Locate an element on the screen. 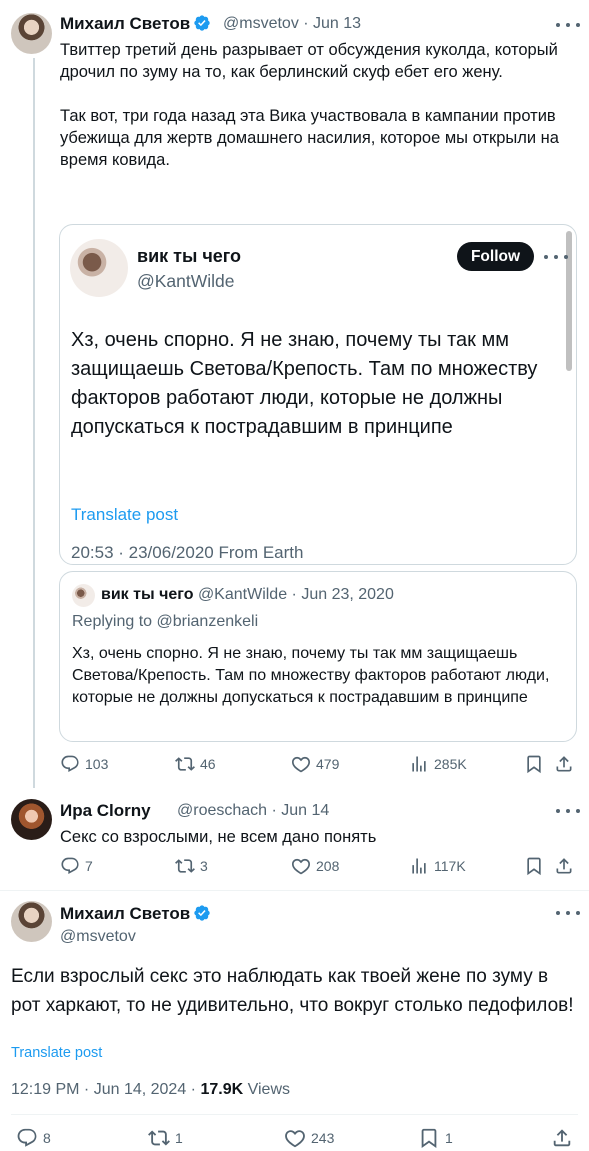  embed-author-handle: @KantWilde is located at coordinates (186, 281).